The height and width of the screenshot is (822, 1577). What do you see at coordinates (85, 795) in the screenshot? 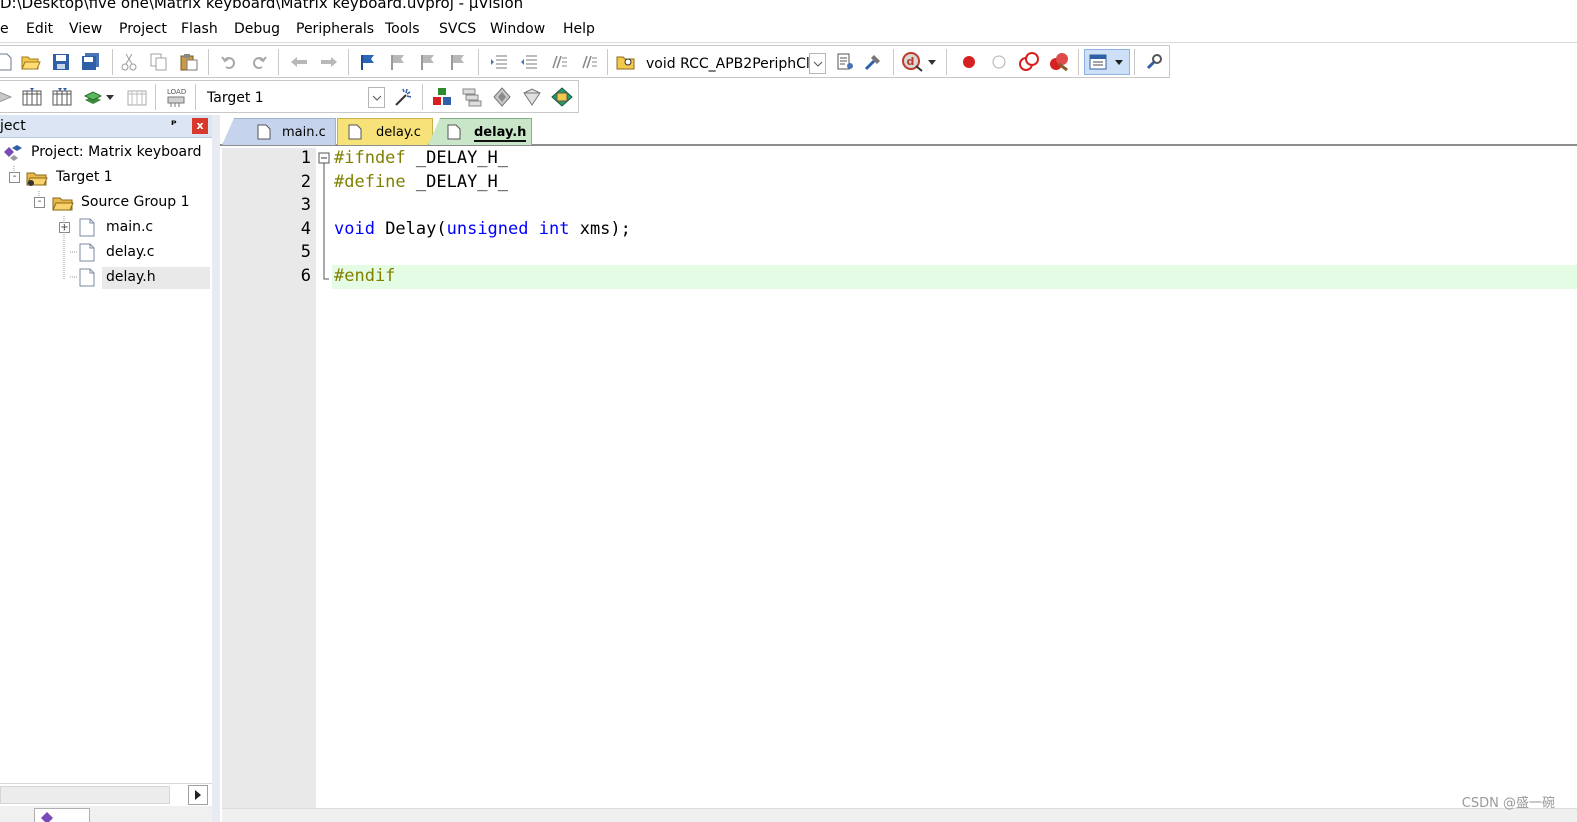
I see `scroll-thumb` at bounding box center [85, 795].